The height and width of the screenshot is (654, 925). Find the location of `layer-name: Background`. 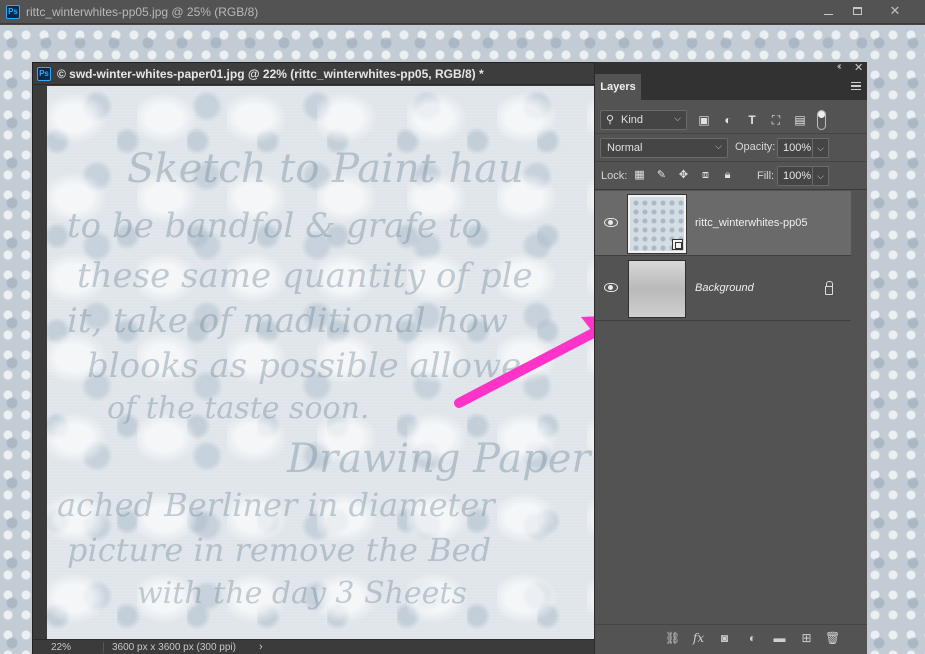

layer-name: Background is located at coordinates (724, 288).